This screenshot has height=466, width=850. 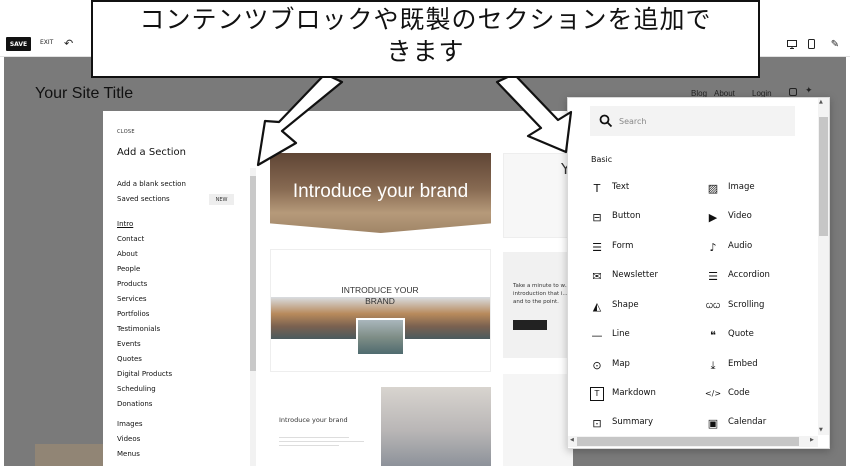 I want to click on block-label: Summary, so click(x=633, y=422).